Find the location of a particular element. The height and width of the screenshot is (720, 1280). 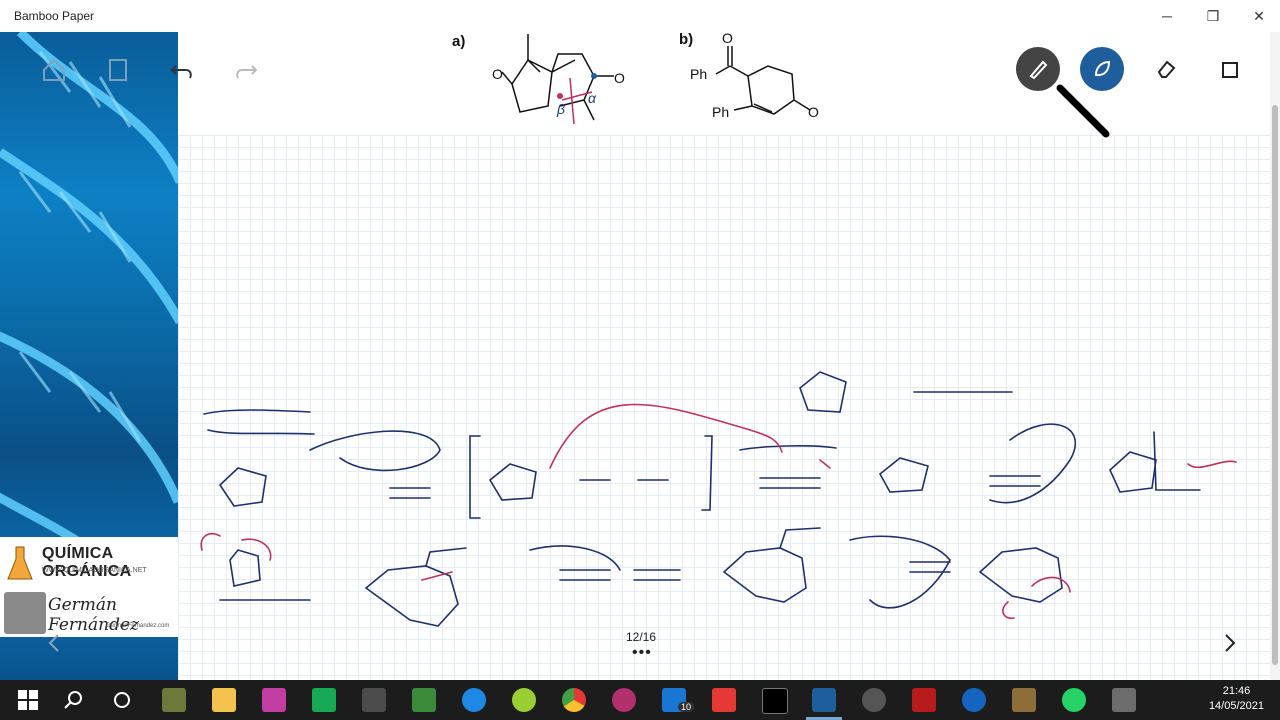

next-page-icon is located at coordinates (1230, 643).